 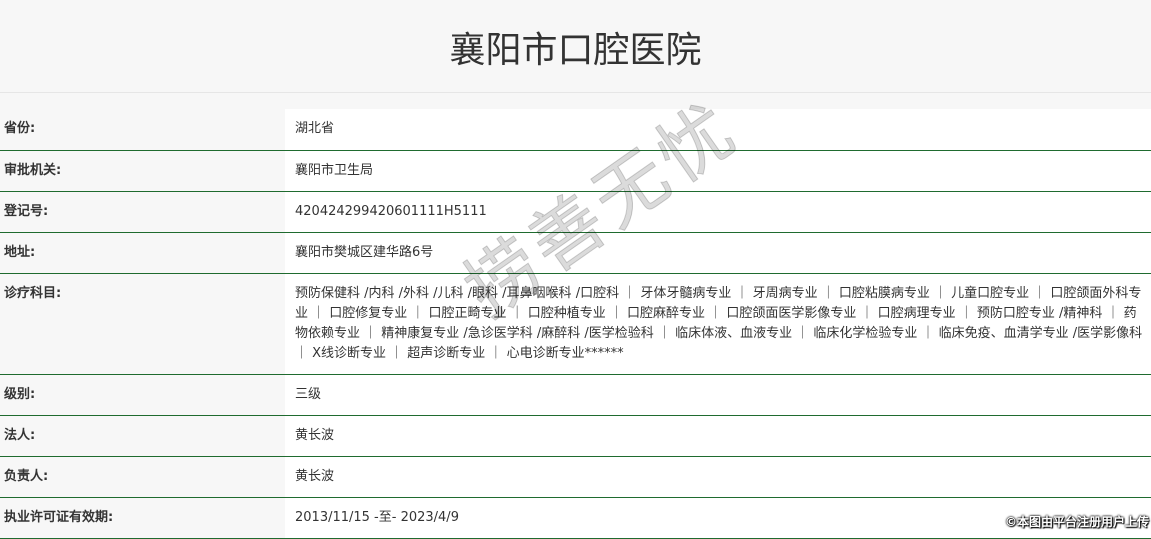 What do you see at coordinates (142, 130) in the screenshot?
I see `province-label: 省份:` at bounding box center [142, 130].